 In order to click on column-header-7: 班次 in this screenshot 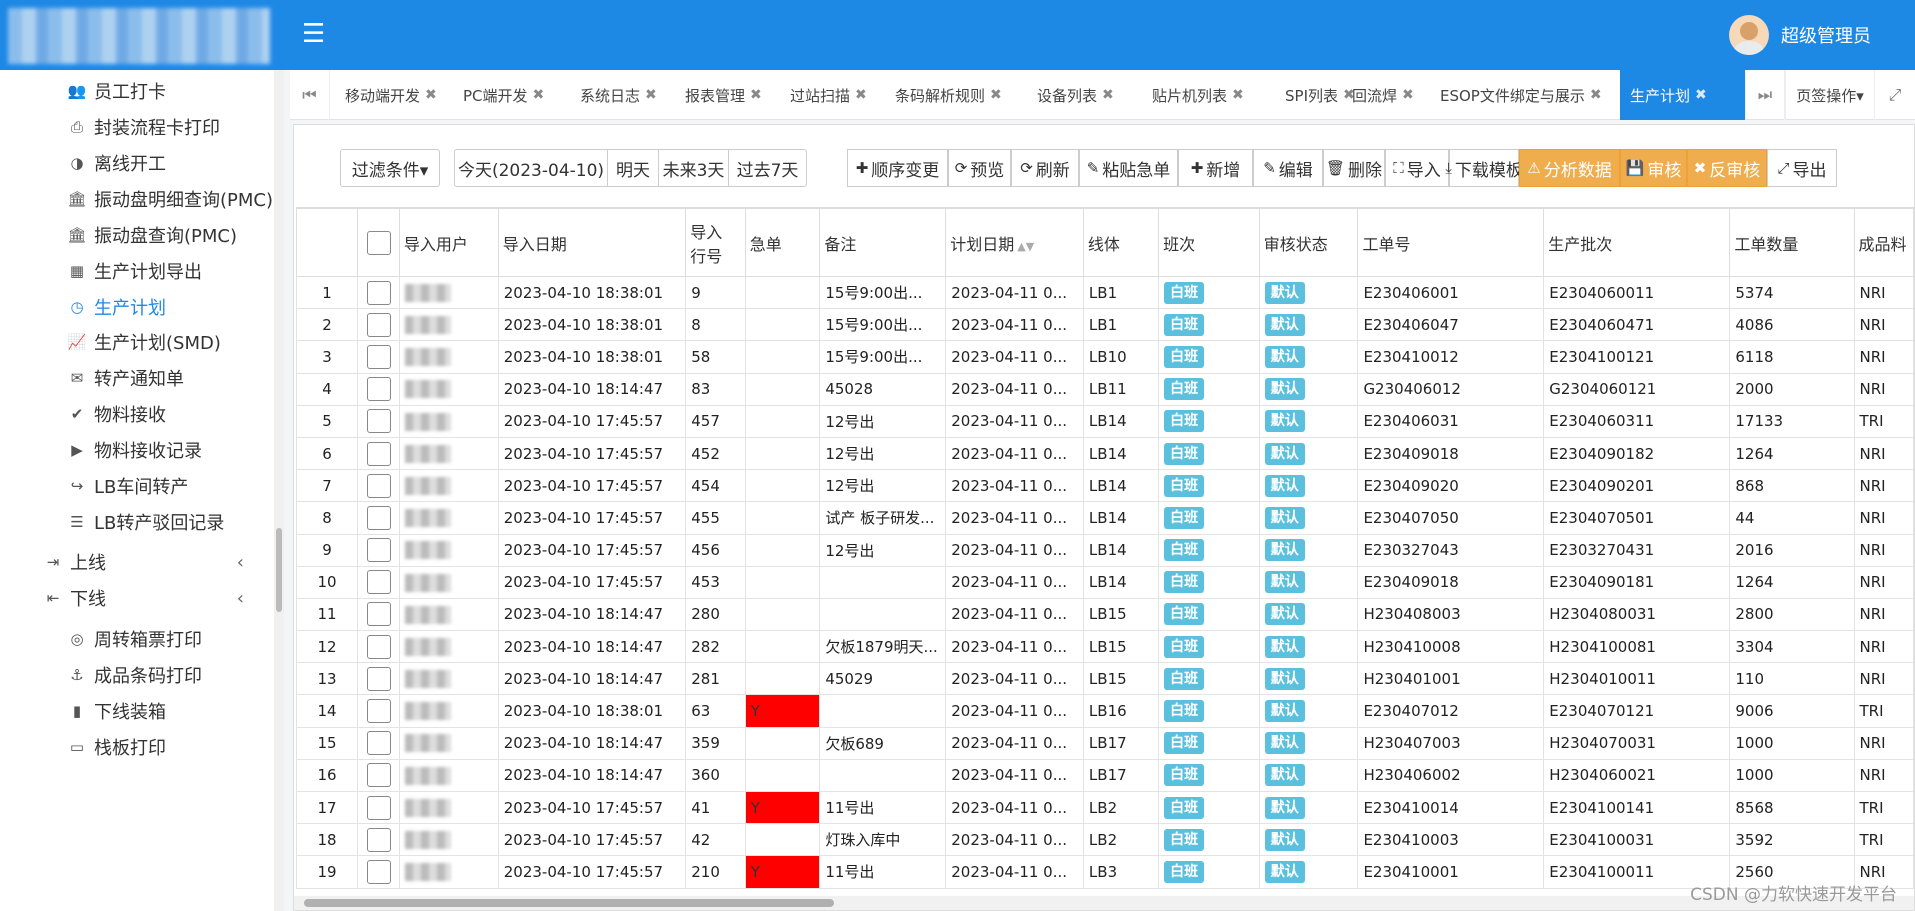, I will do `click(1209, 242)`.